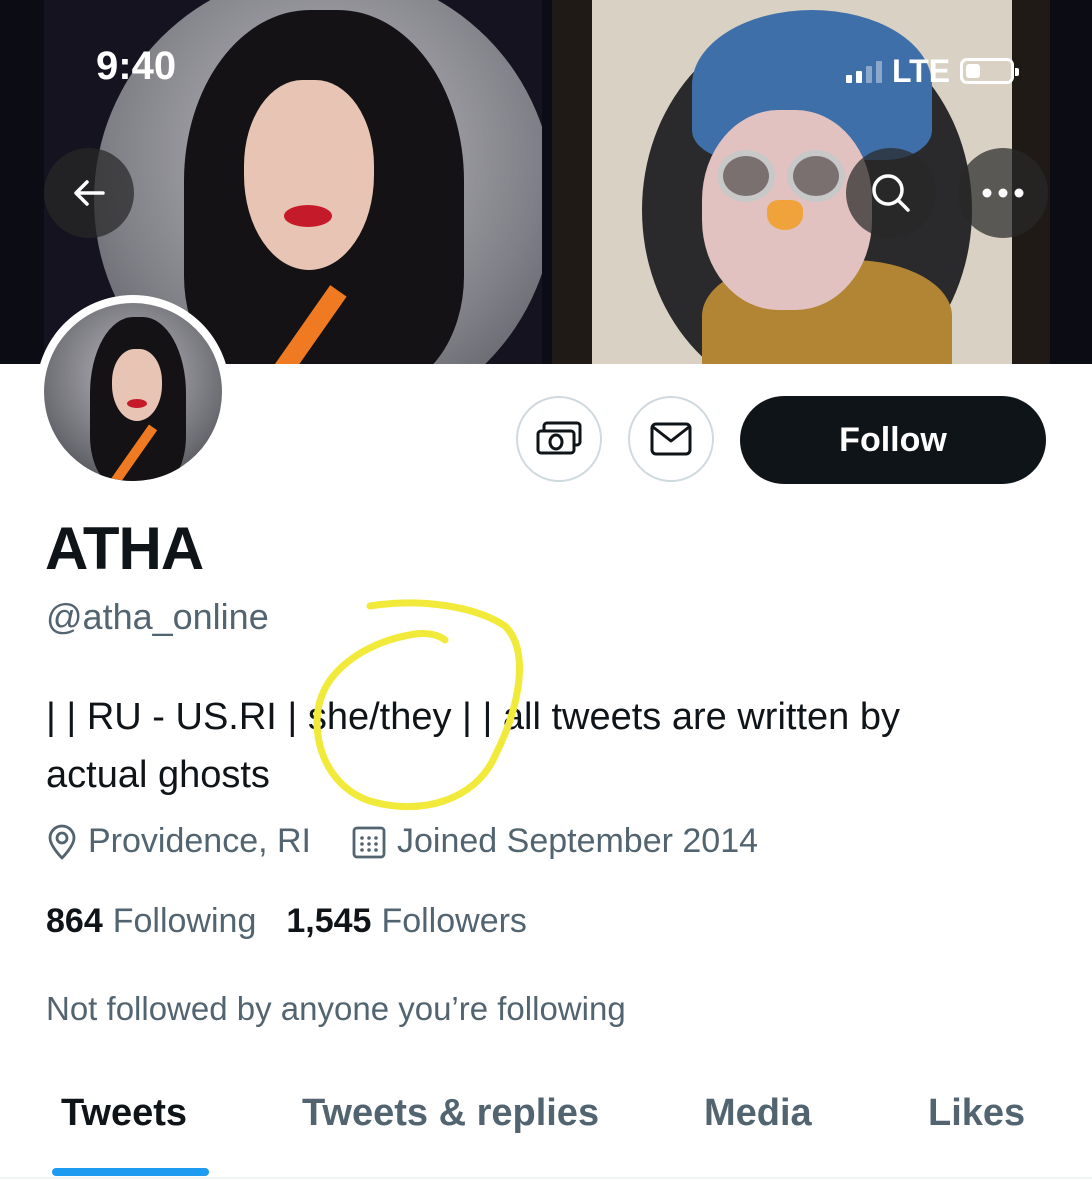  I want to click on joined-date: Joined September 2014, so click(554, 841).